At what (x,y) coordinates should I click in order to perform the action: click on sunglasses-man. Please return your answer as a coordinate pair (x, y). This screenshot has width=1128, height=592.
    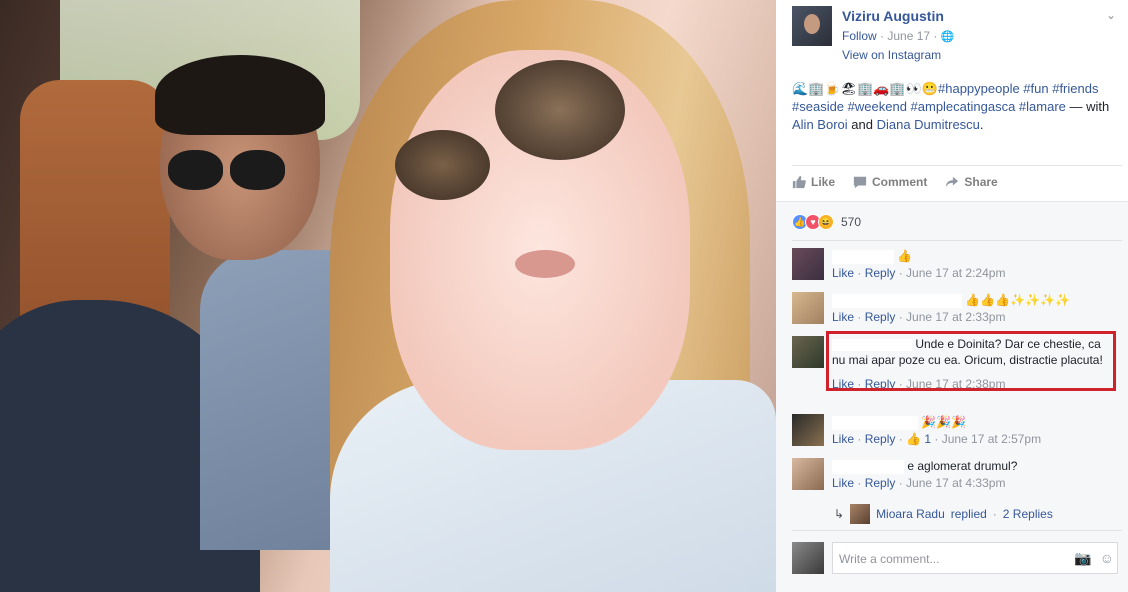
    Looking at the image, I should click on (228, 170).